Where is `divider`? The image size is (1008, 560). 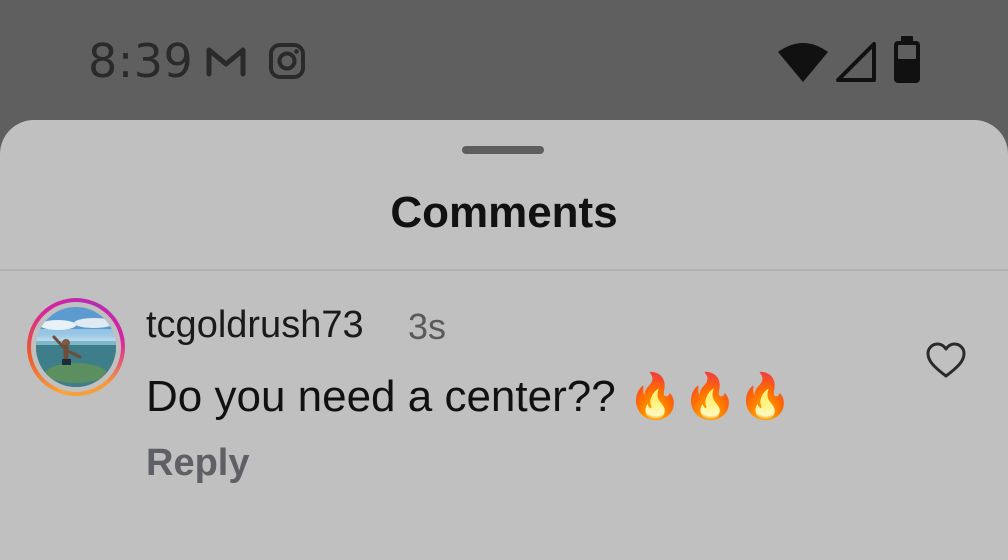
divider is located at coordinates (504, 270).